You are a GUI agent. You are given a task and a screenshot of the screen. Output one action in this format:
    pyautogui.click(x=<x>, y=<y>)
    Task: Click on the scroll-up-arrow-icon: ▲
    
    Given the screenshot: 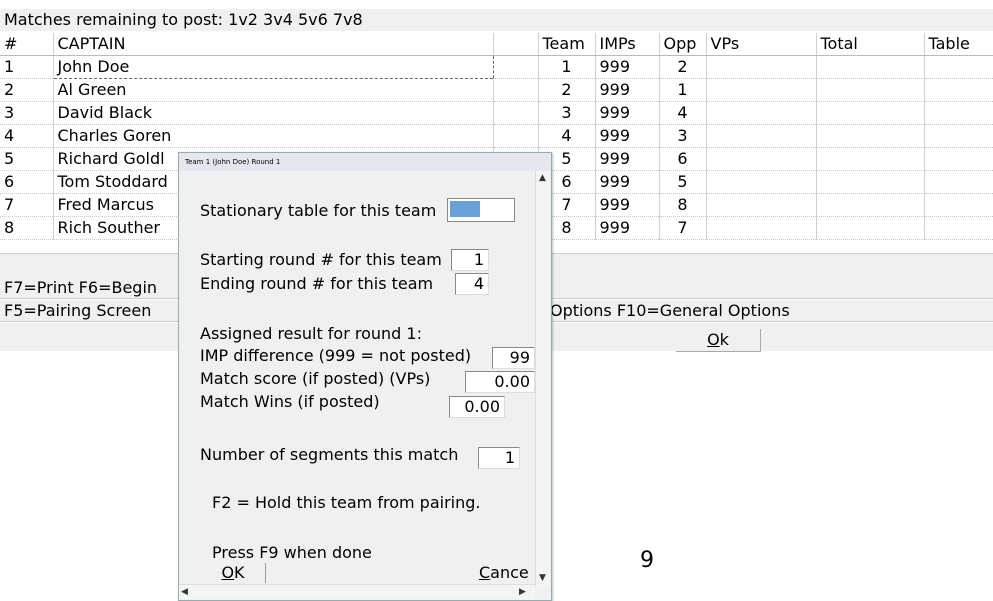 What is the action you would take?
    pyautogui.click(x=542, y=178)
    